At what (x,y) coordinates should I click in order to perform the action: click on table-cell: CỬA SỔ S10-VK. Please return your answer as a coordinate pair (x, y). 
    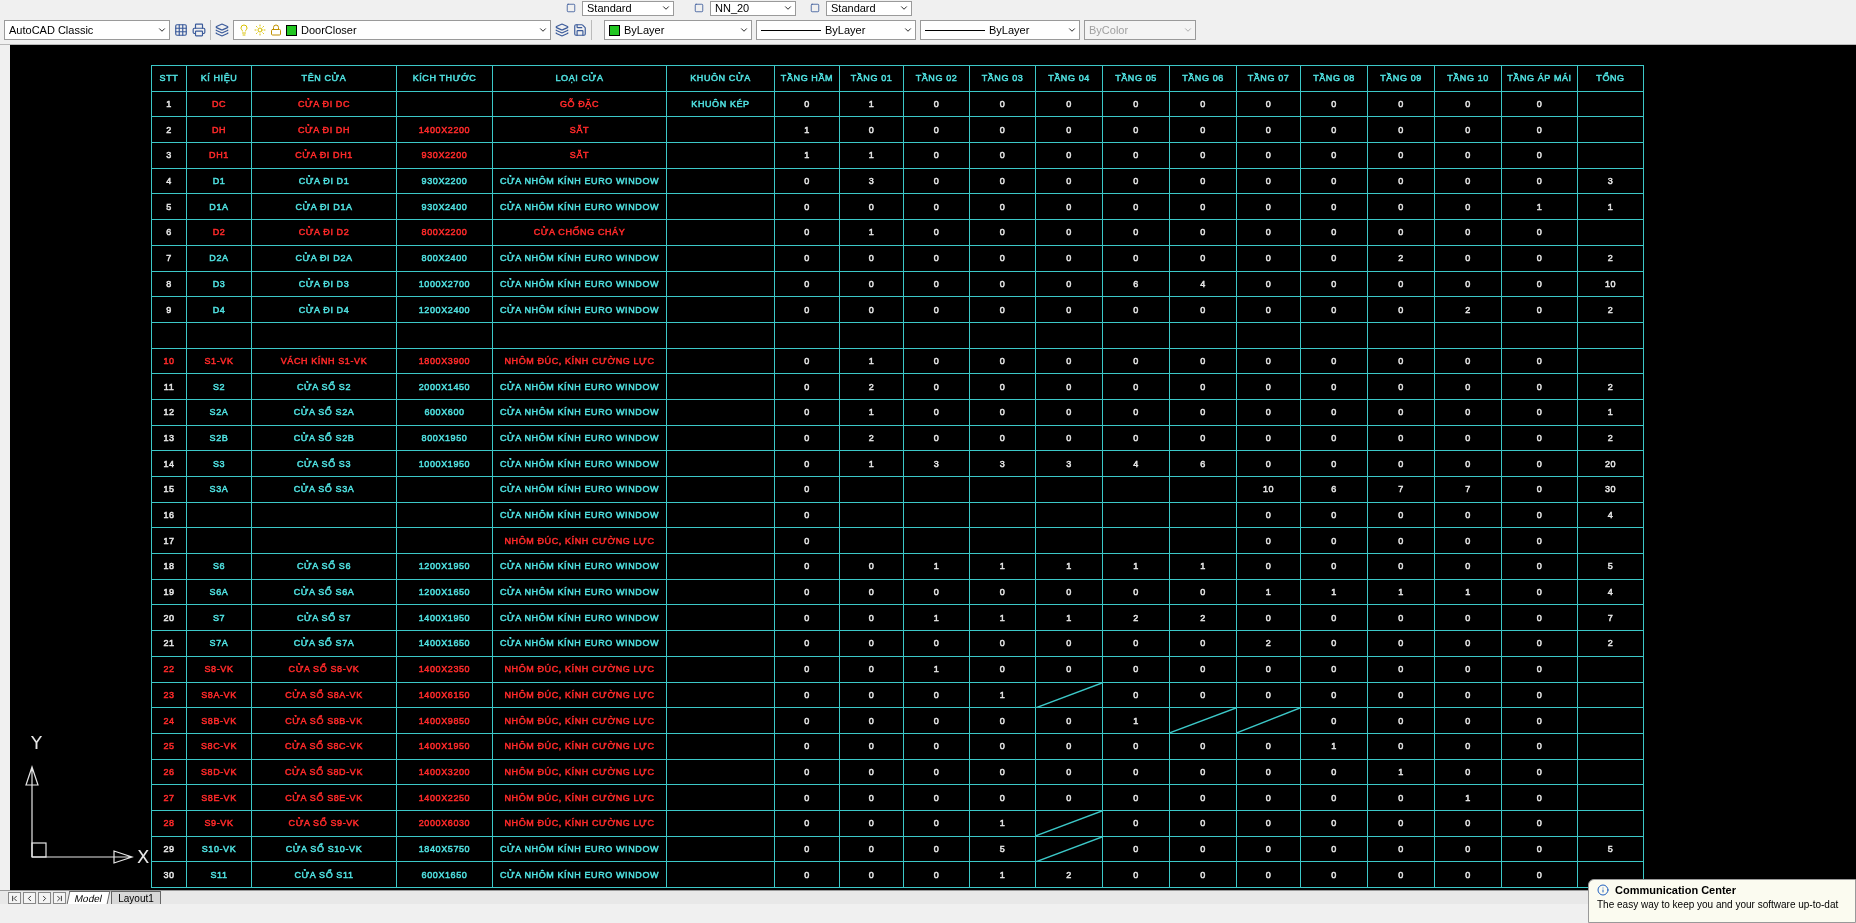
    Looking at the image, I should click on (324, 849).